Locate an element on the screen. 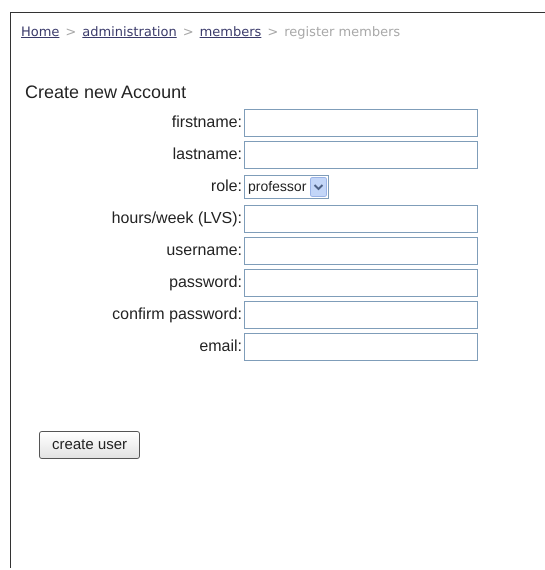 The width and height of the screenshot is (545, 570). field-label: role: is located at coordinates (226, 186).